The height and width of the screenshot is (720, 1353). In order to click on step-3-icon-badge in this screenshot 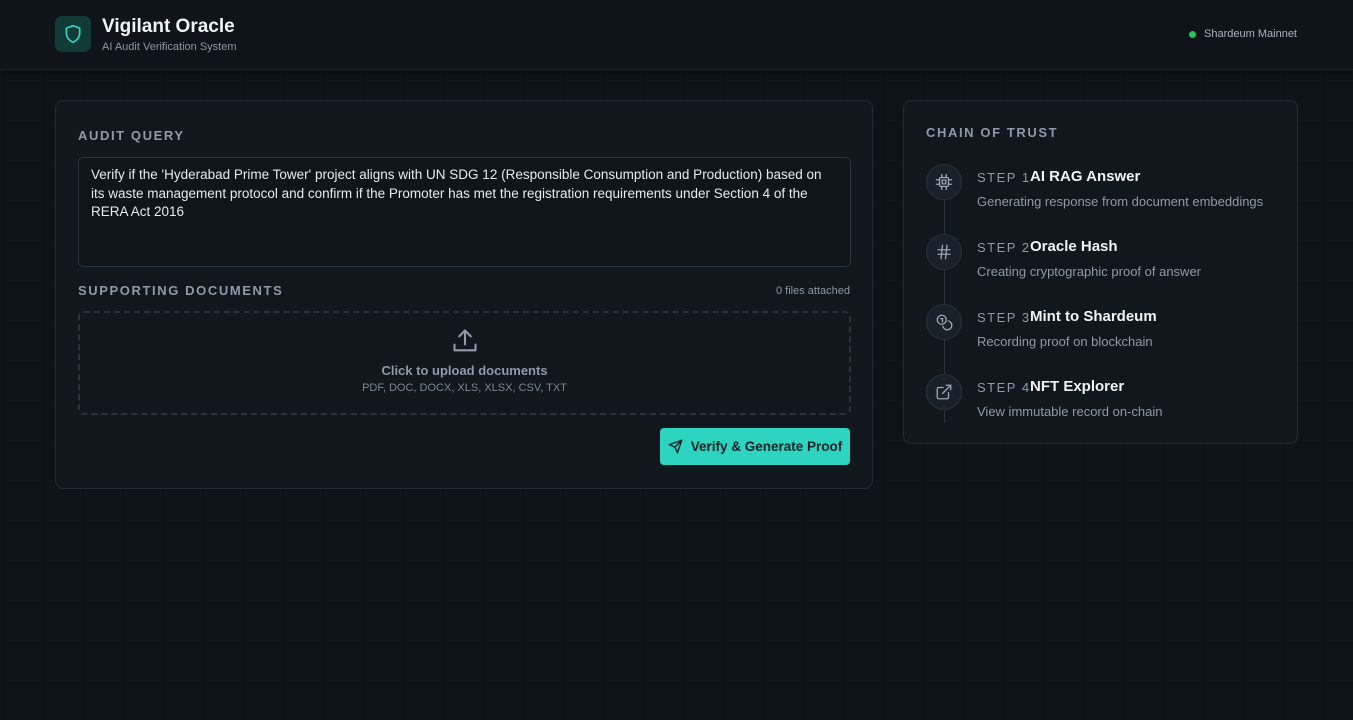, I will do `click(944, 322)`.